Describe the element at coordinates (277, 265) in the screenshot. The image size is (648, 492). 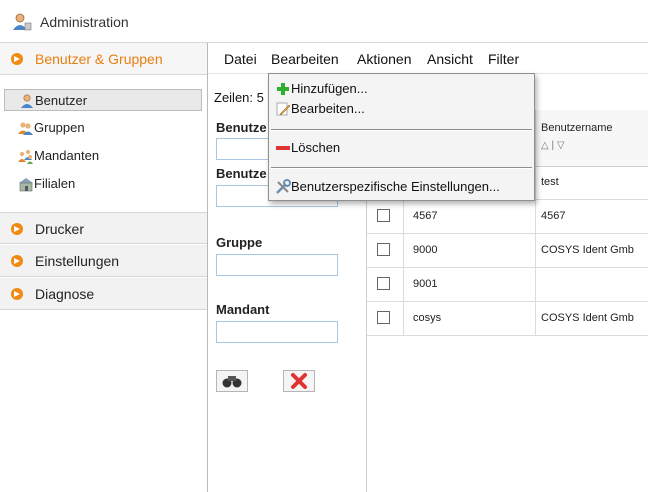
I see `filter-group-input` at that location.